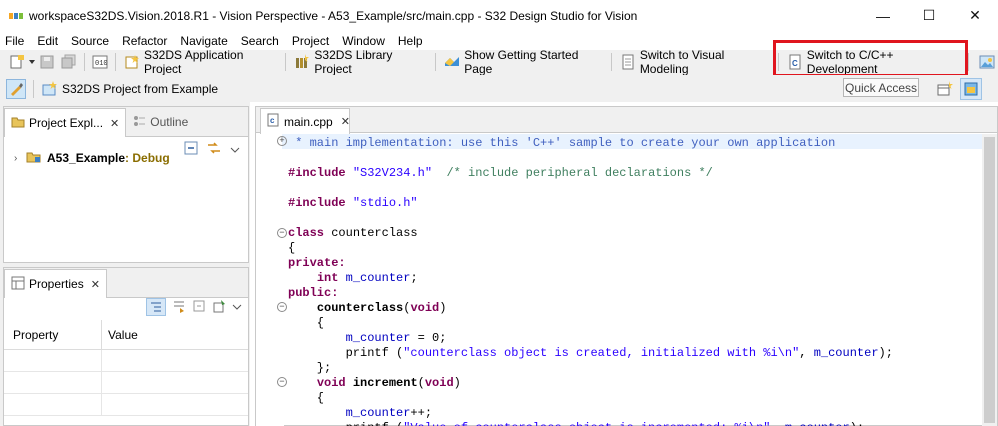 Image resolution: width=998 pixels, height=426 pixels. Describe the element at coordinates (987, 62) in the screenshot. I see `image-icon` at that location.